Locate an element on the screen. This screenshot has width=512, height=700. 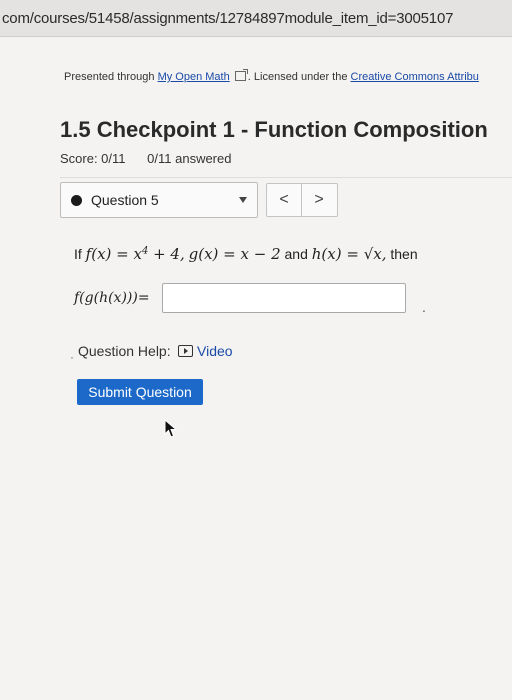
question-status-dot-icon is located at coordinates (76, 200).